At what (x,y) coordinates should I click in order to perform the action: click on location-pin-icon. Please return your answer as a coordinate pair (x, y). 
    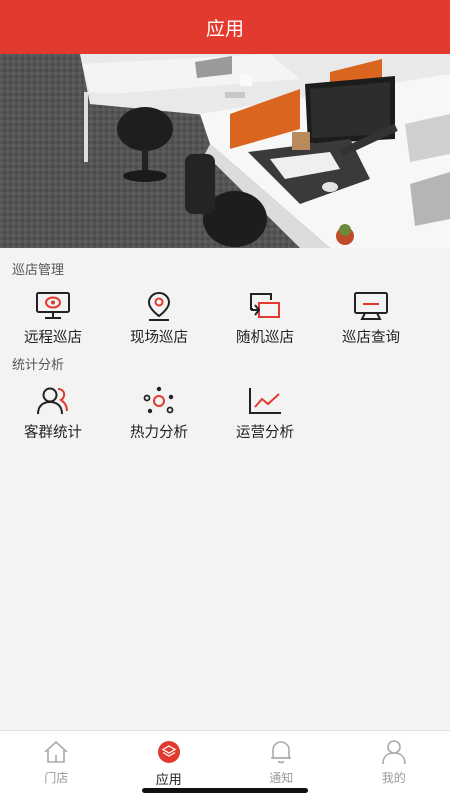
    Looking at the image, I should click on (159, 306).